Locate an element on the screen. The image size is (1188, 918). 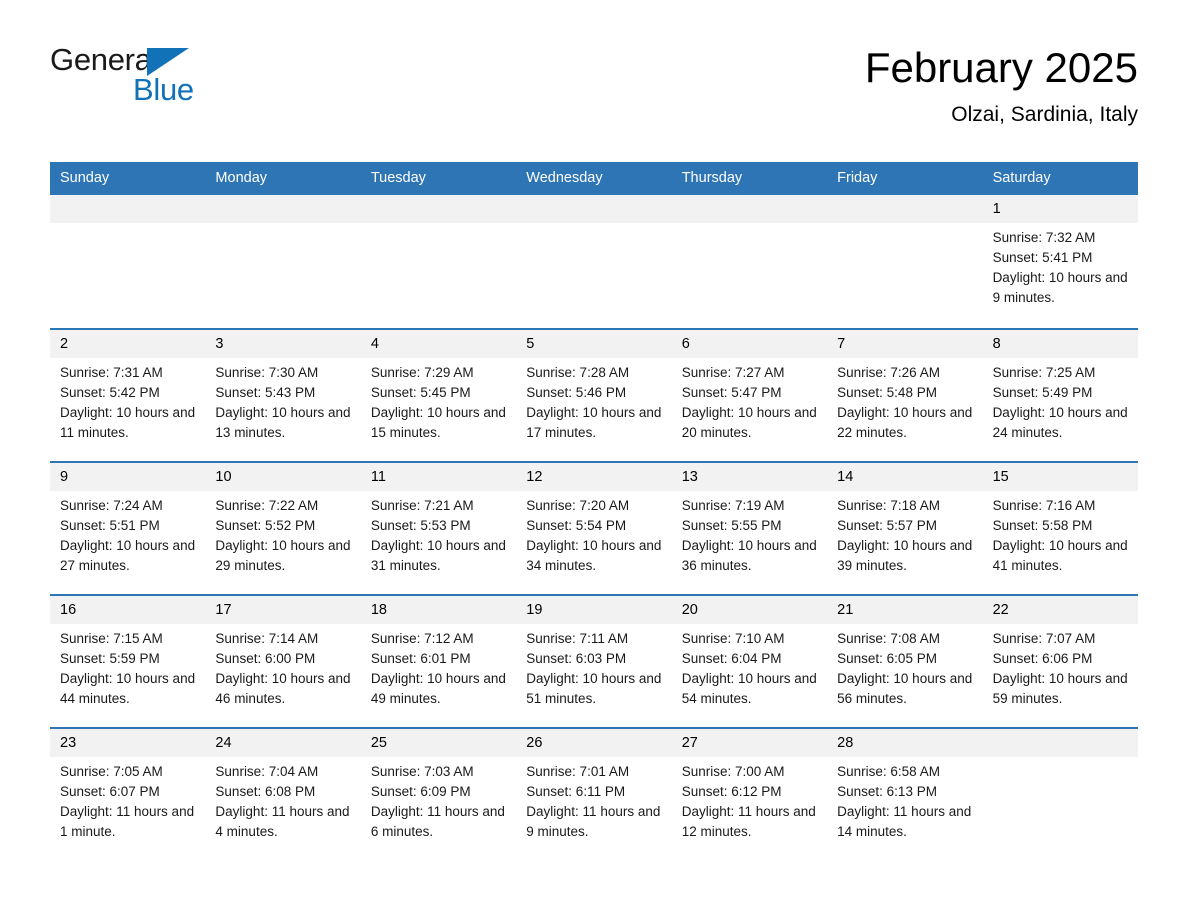
sunrise-text: Sunrise: 7:12 AM is located at coordinates (422, 638).